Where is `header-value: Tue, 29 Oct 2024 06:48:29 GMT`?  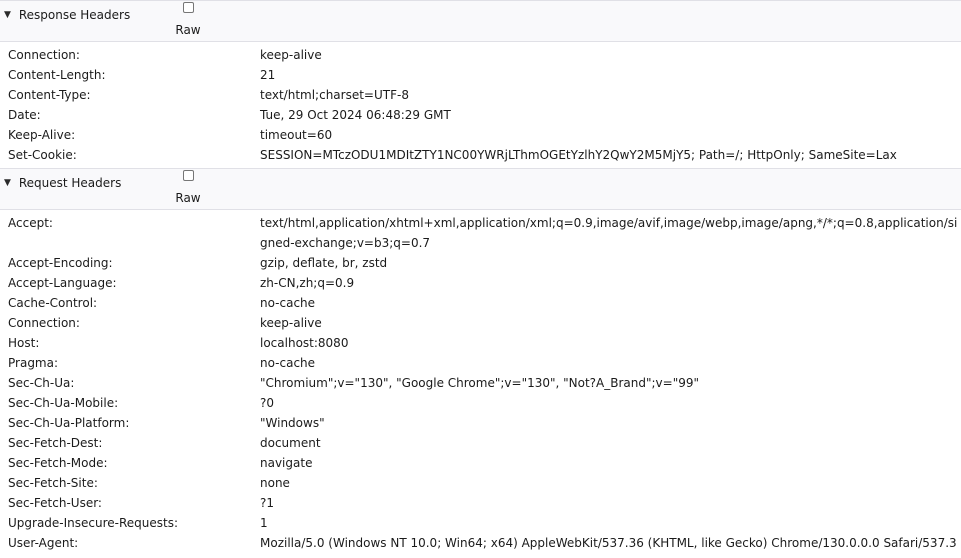 header-value: Tue, 29 Oct 2024 06:48:29 GMT is located at coordinates (355, 115).